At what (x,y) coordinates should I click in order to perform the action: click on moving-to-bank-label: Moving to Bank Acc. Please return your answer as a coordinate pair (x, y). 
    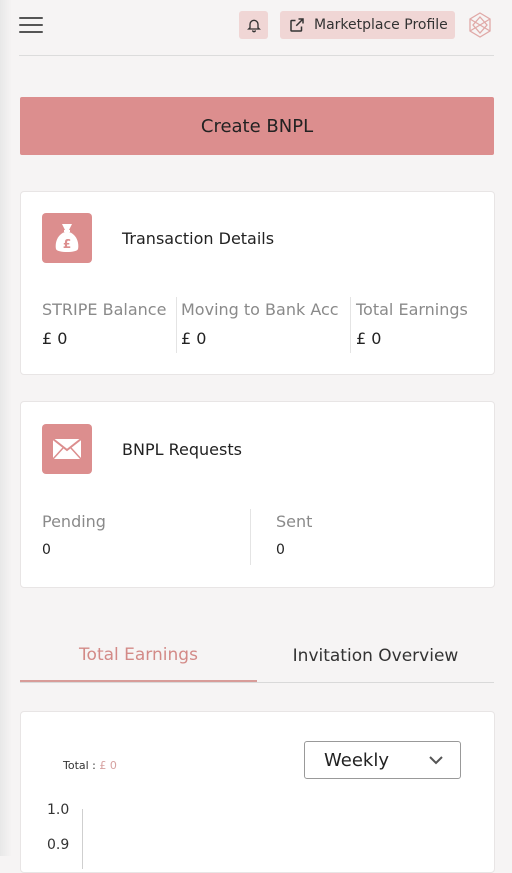
    Looking at the image, I should click on (260, 309).